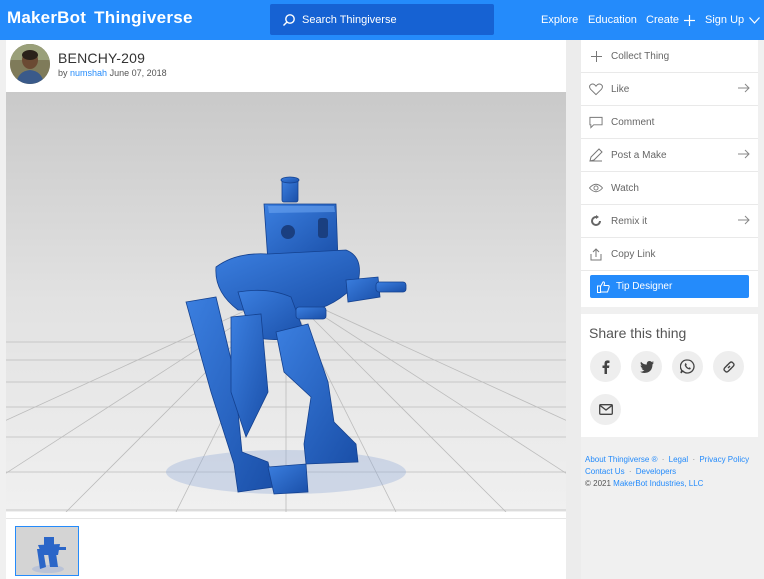  I want to click on footer-privacy-link: Privacy Policy, so click(724, 459).